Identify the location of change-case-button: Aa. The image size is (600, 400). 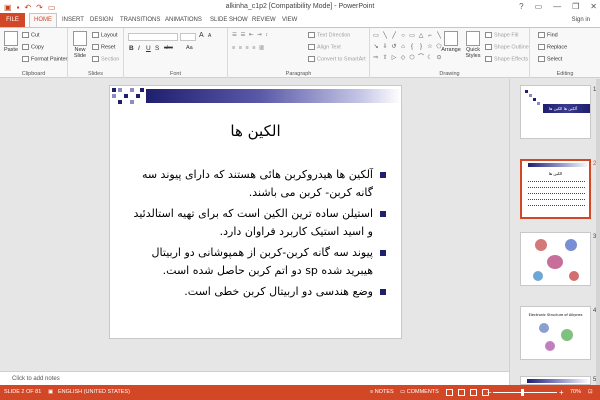
(189, 48).